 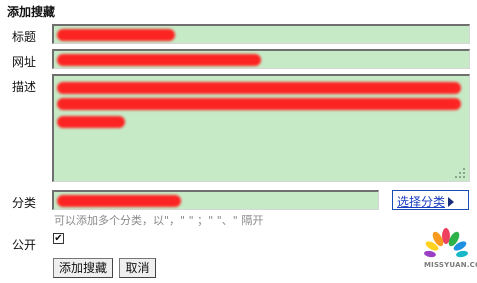 What do you see at coordinates (137, 268) in the screenshot?
I see `cancel-button: 取消` at bounding box center [137, 268].